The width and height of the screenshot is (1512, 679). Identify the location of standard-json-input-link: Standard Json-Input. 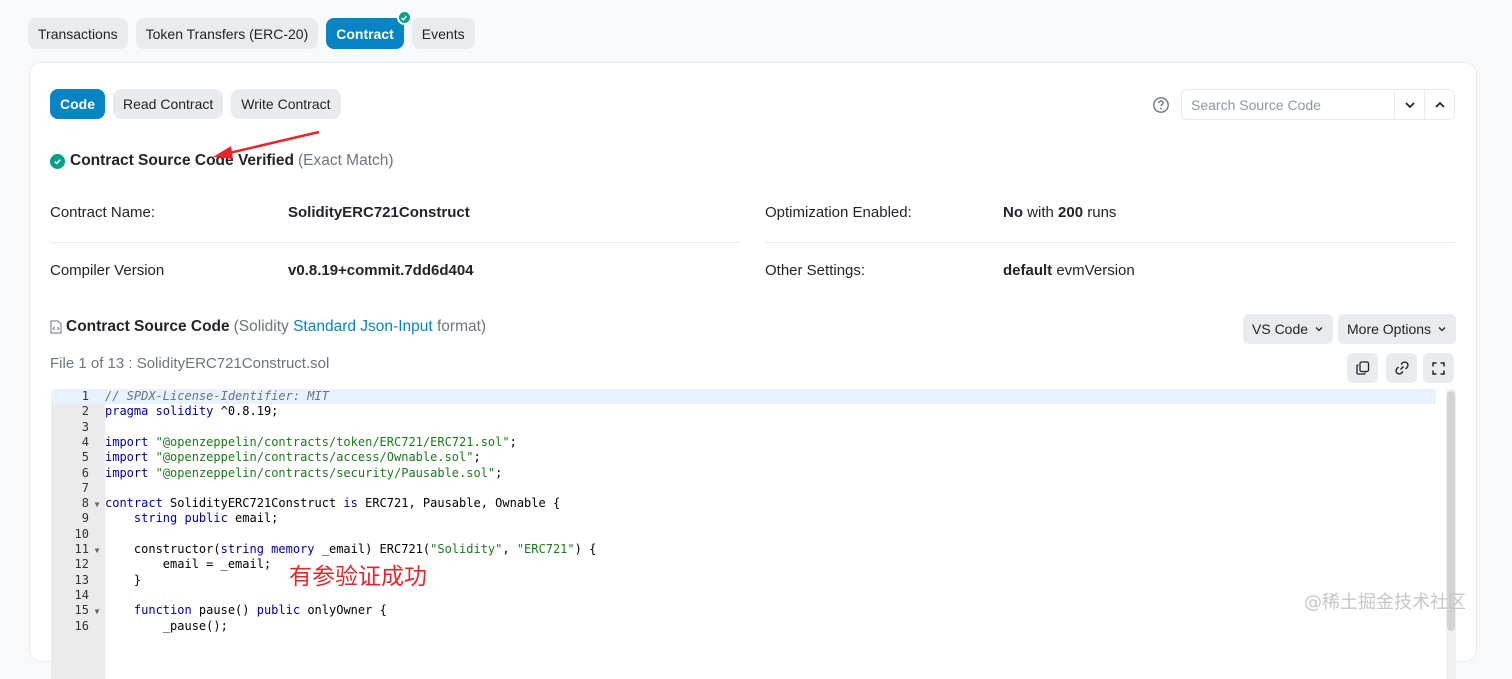
(363, 326).